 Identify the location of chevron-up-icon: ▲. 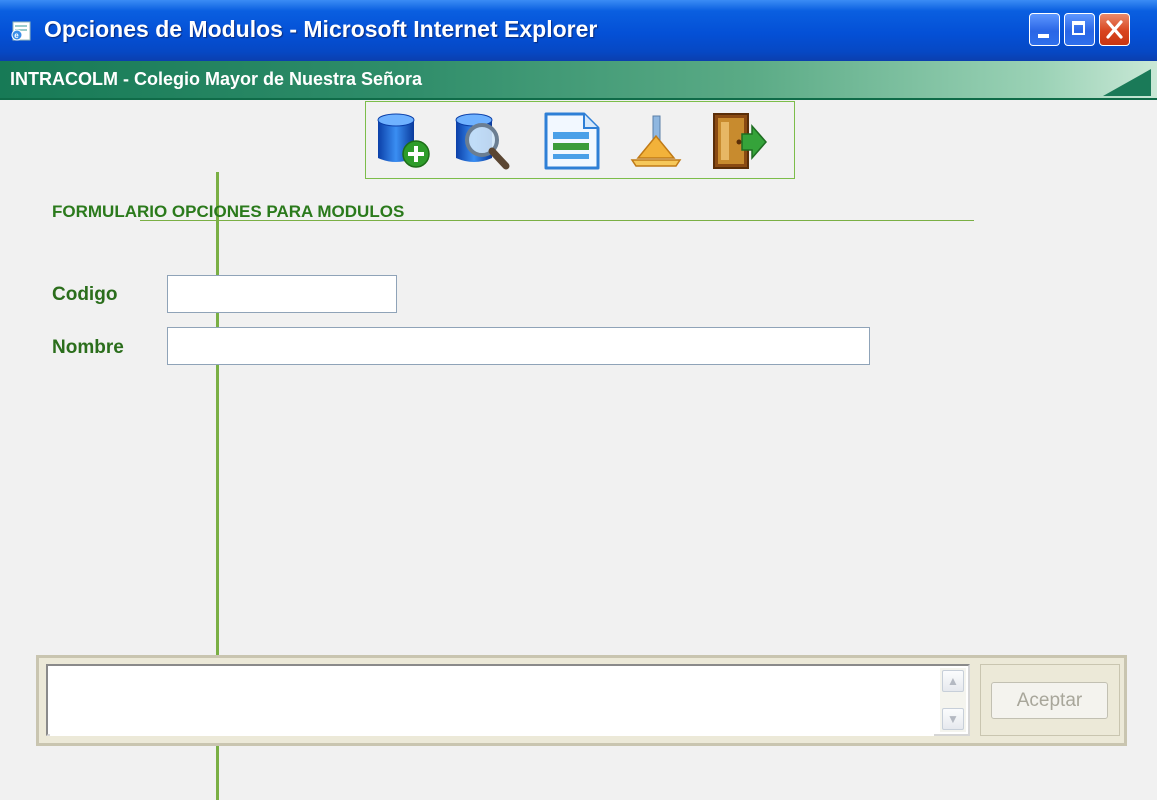
(953, 681).